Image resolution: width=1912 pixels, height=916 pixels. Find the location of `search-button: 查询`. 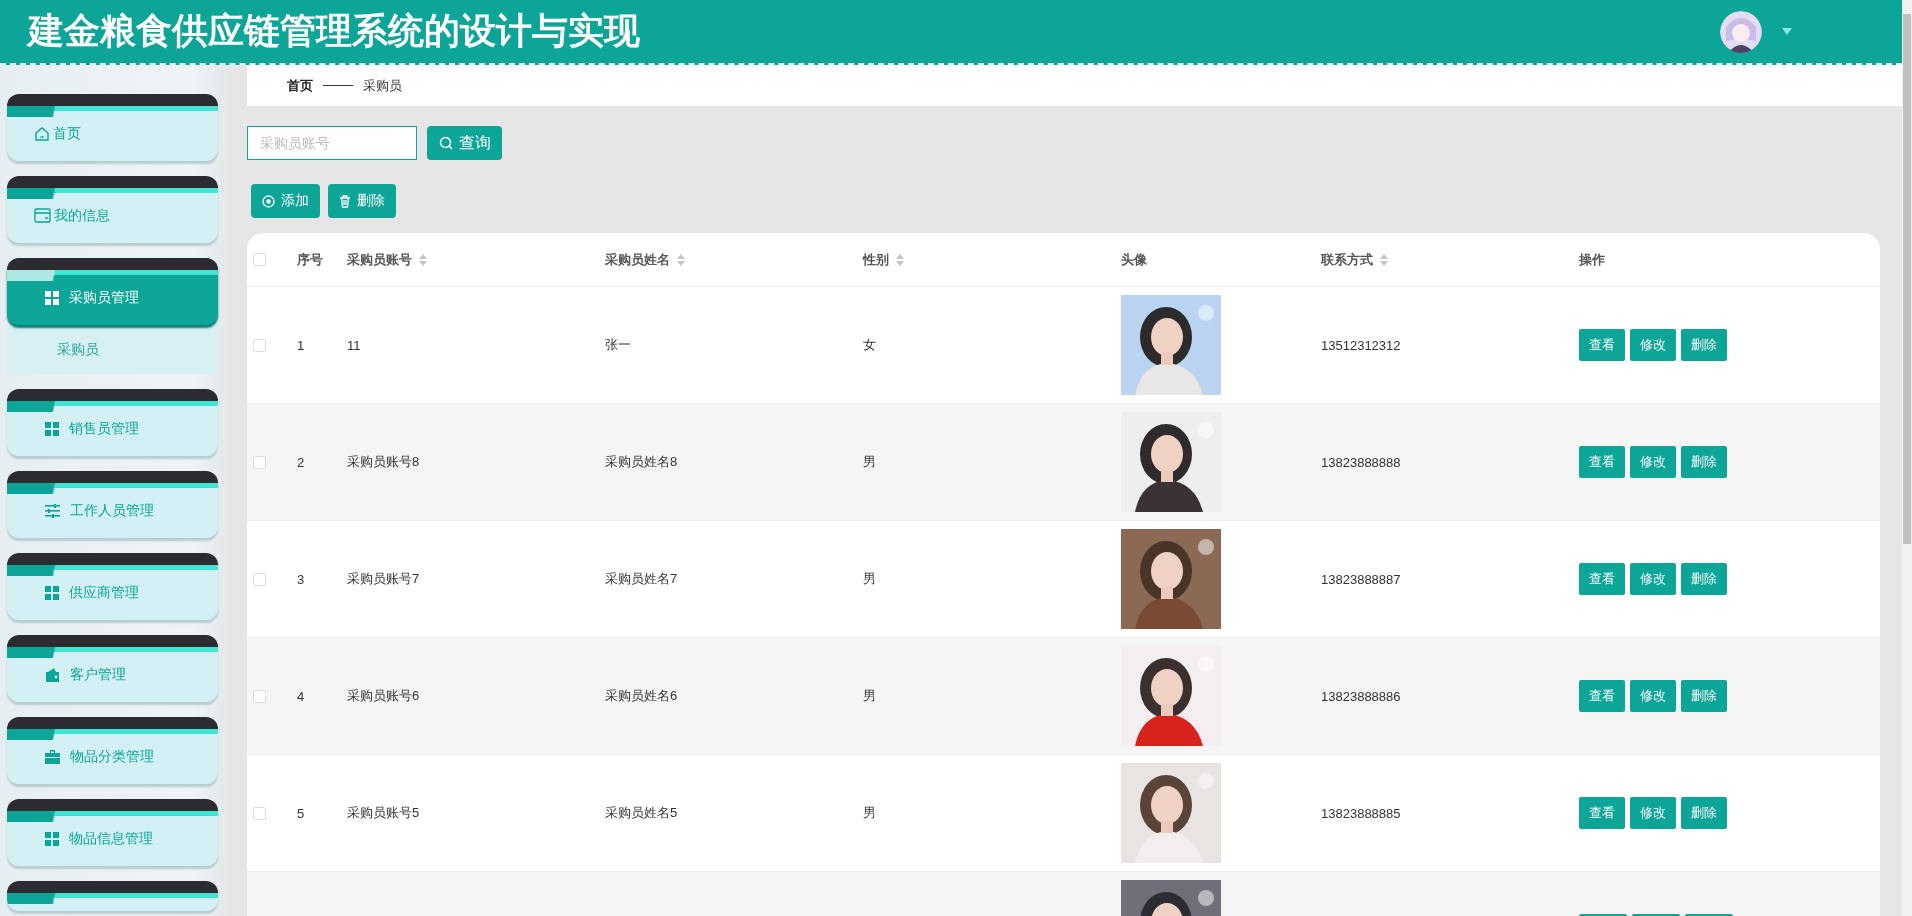

search-button: 查询 is located at coordinates (464, 143).